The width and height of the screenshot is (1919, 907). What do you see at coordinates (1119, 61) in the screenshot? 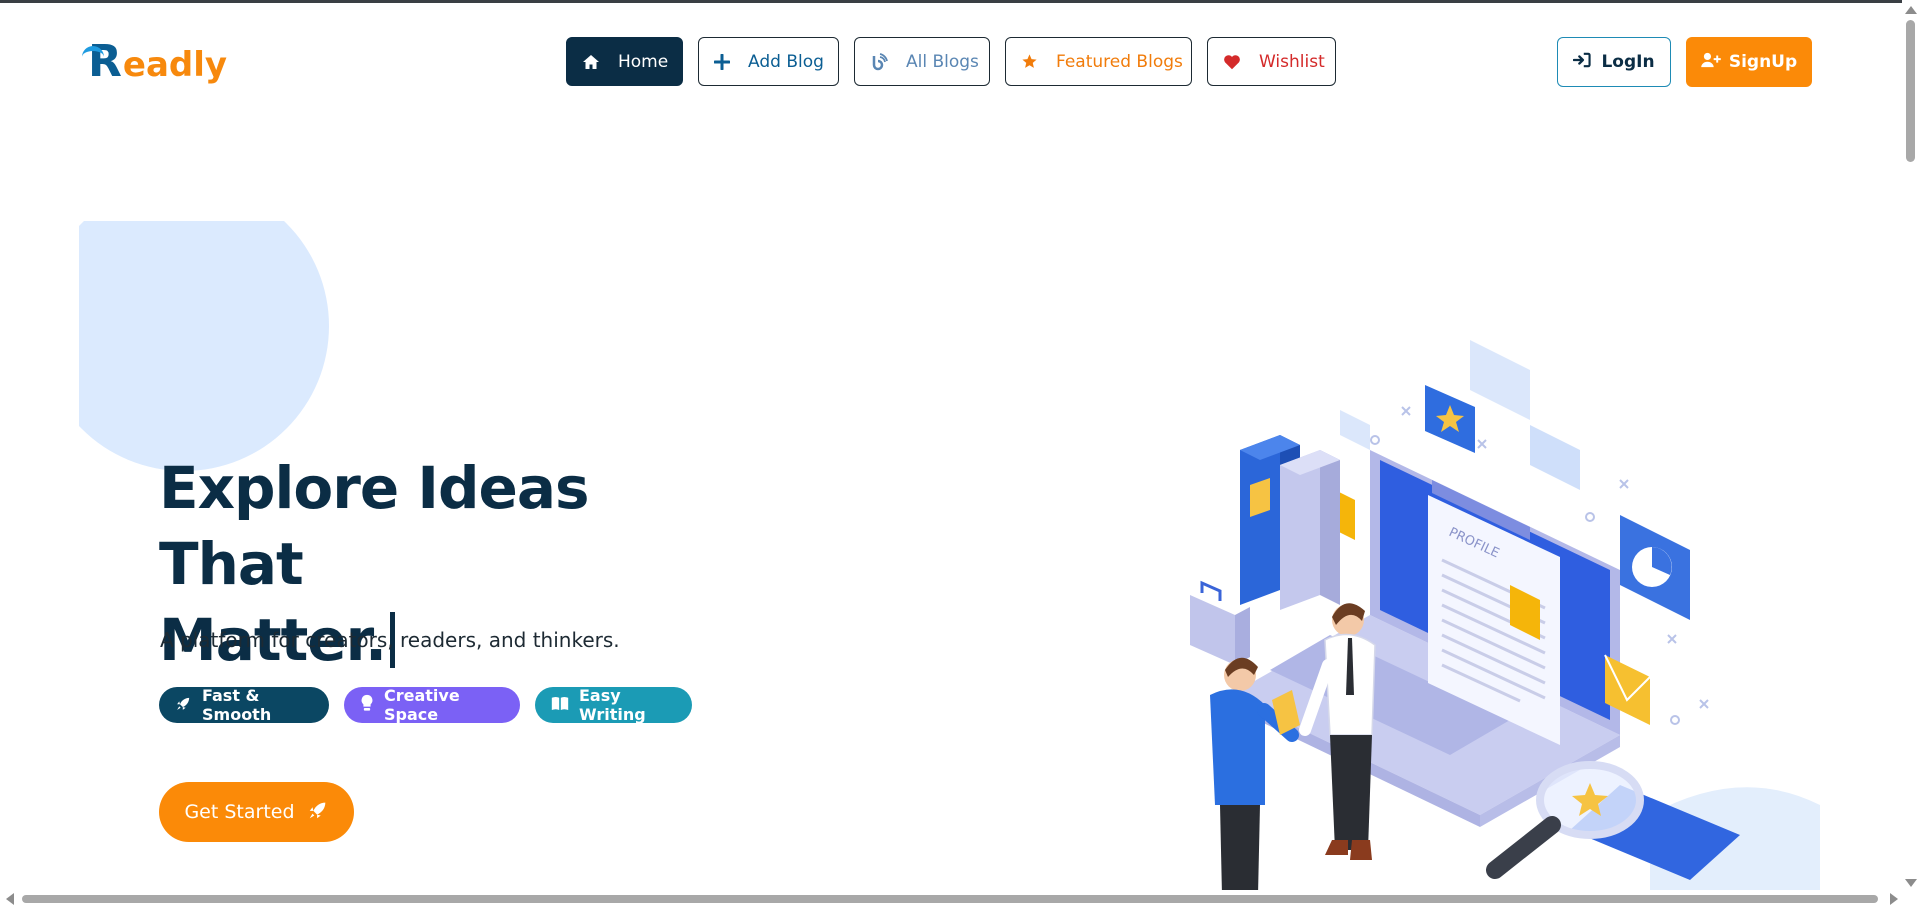
I see `nav-featured-blogs-label: Featured Blogs` at bounding box center [1119, 61].